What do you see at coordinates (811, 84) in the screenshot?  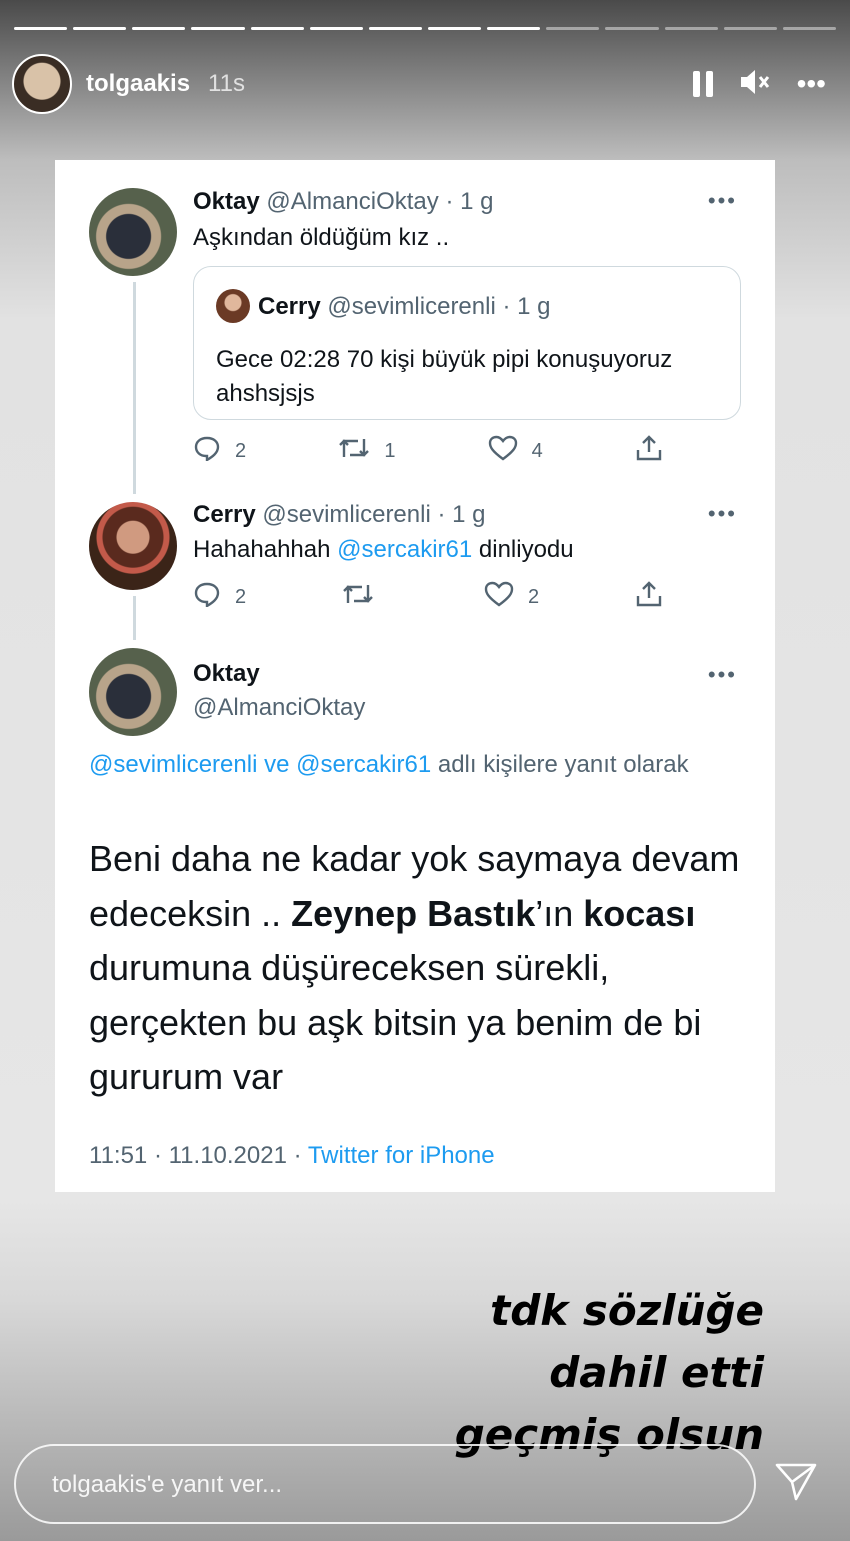 I see `more-options-button: •••` at bounding box center [811, 84].